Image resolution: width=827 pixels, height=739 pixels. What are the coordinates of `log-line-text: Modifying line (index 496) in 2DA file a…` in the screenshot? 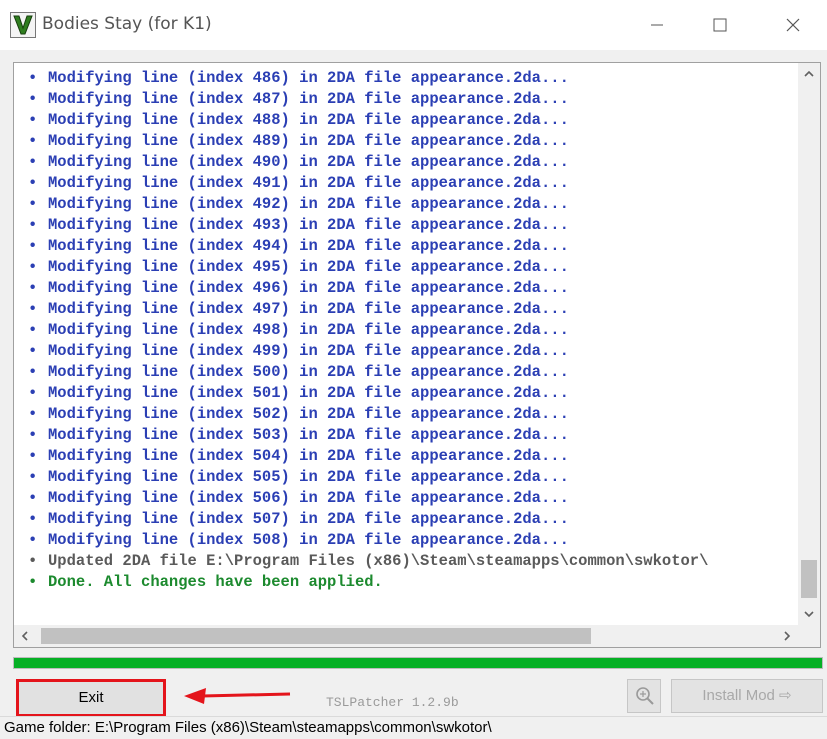 It's located at (308, 288).